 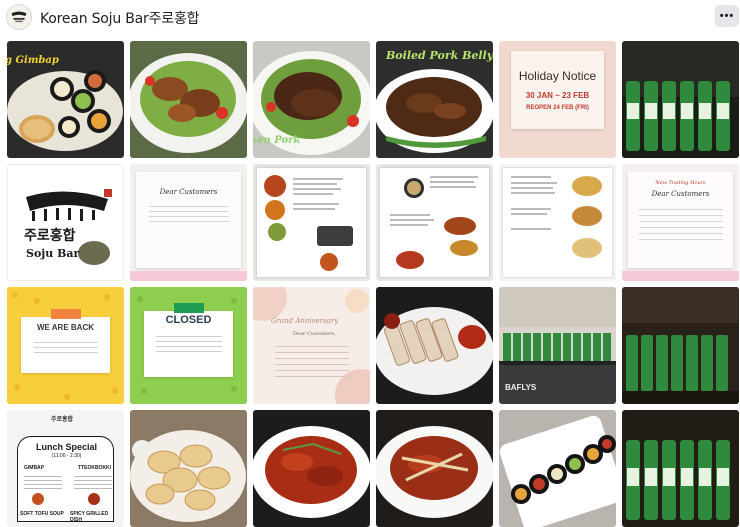 I want to click on photo-tile-closed: CLOSED, so click(x=188, y=345).